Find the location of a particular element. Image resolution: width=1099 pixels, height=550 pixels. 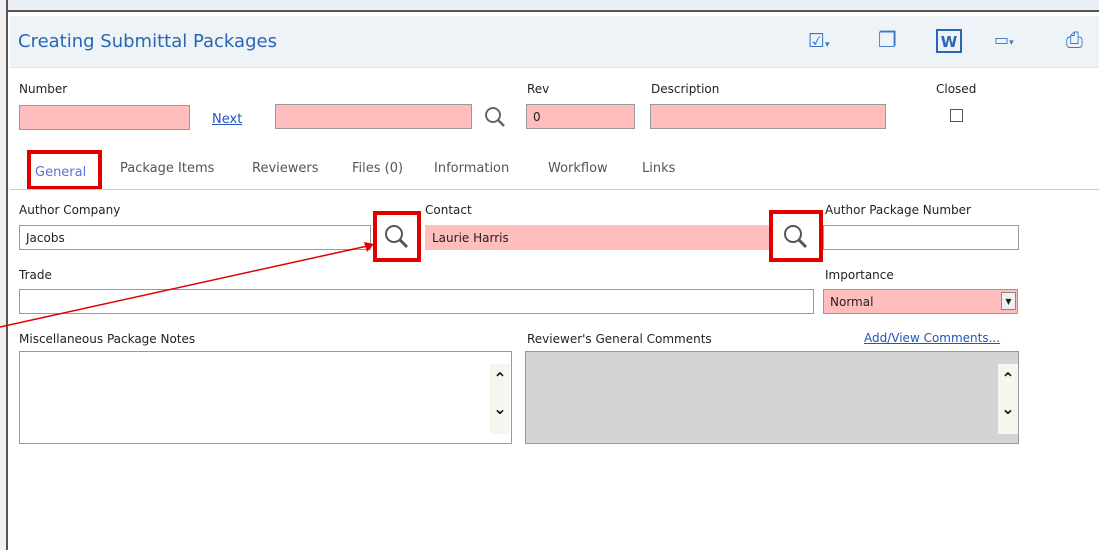

annotation-arrow is located at coordinates (187, 285).